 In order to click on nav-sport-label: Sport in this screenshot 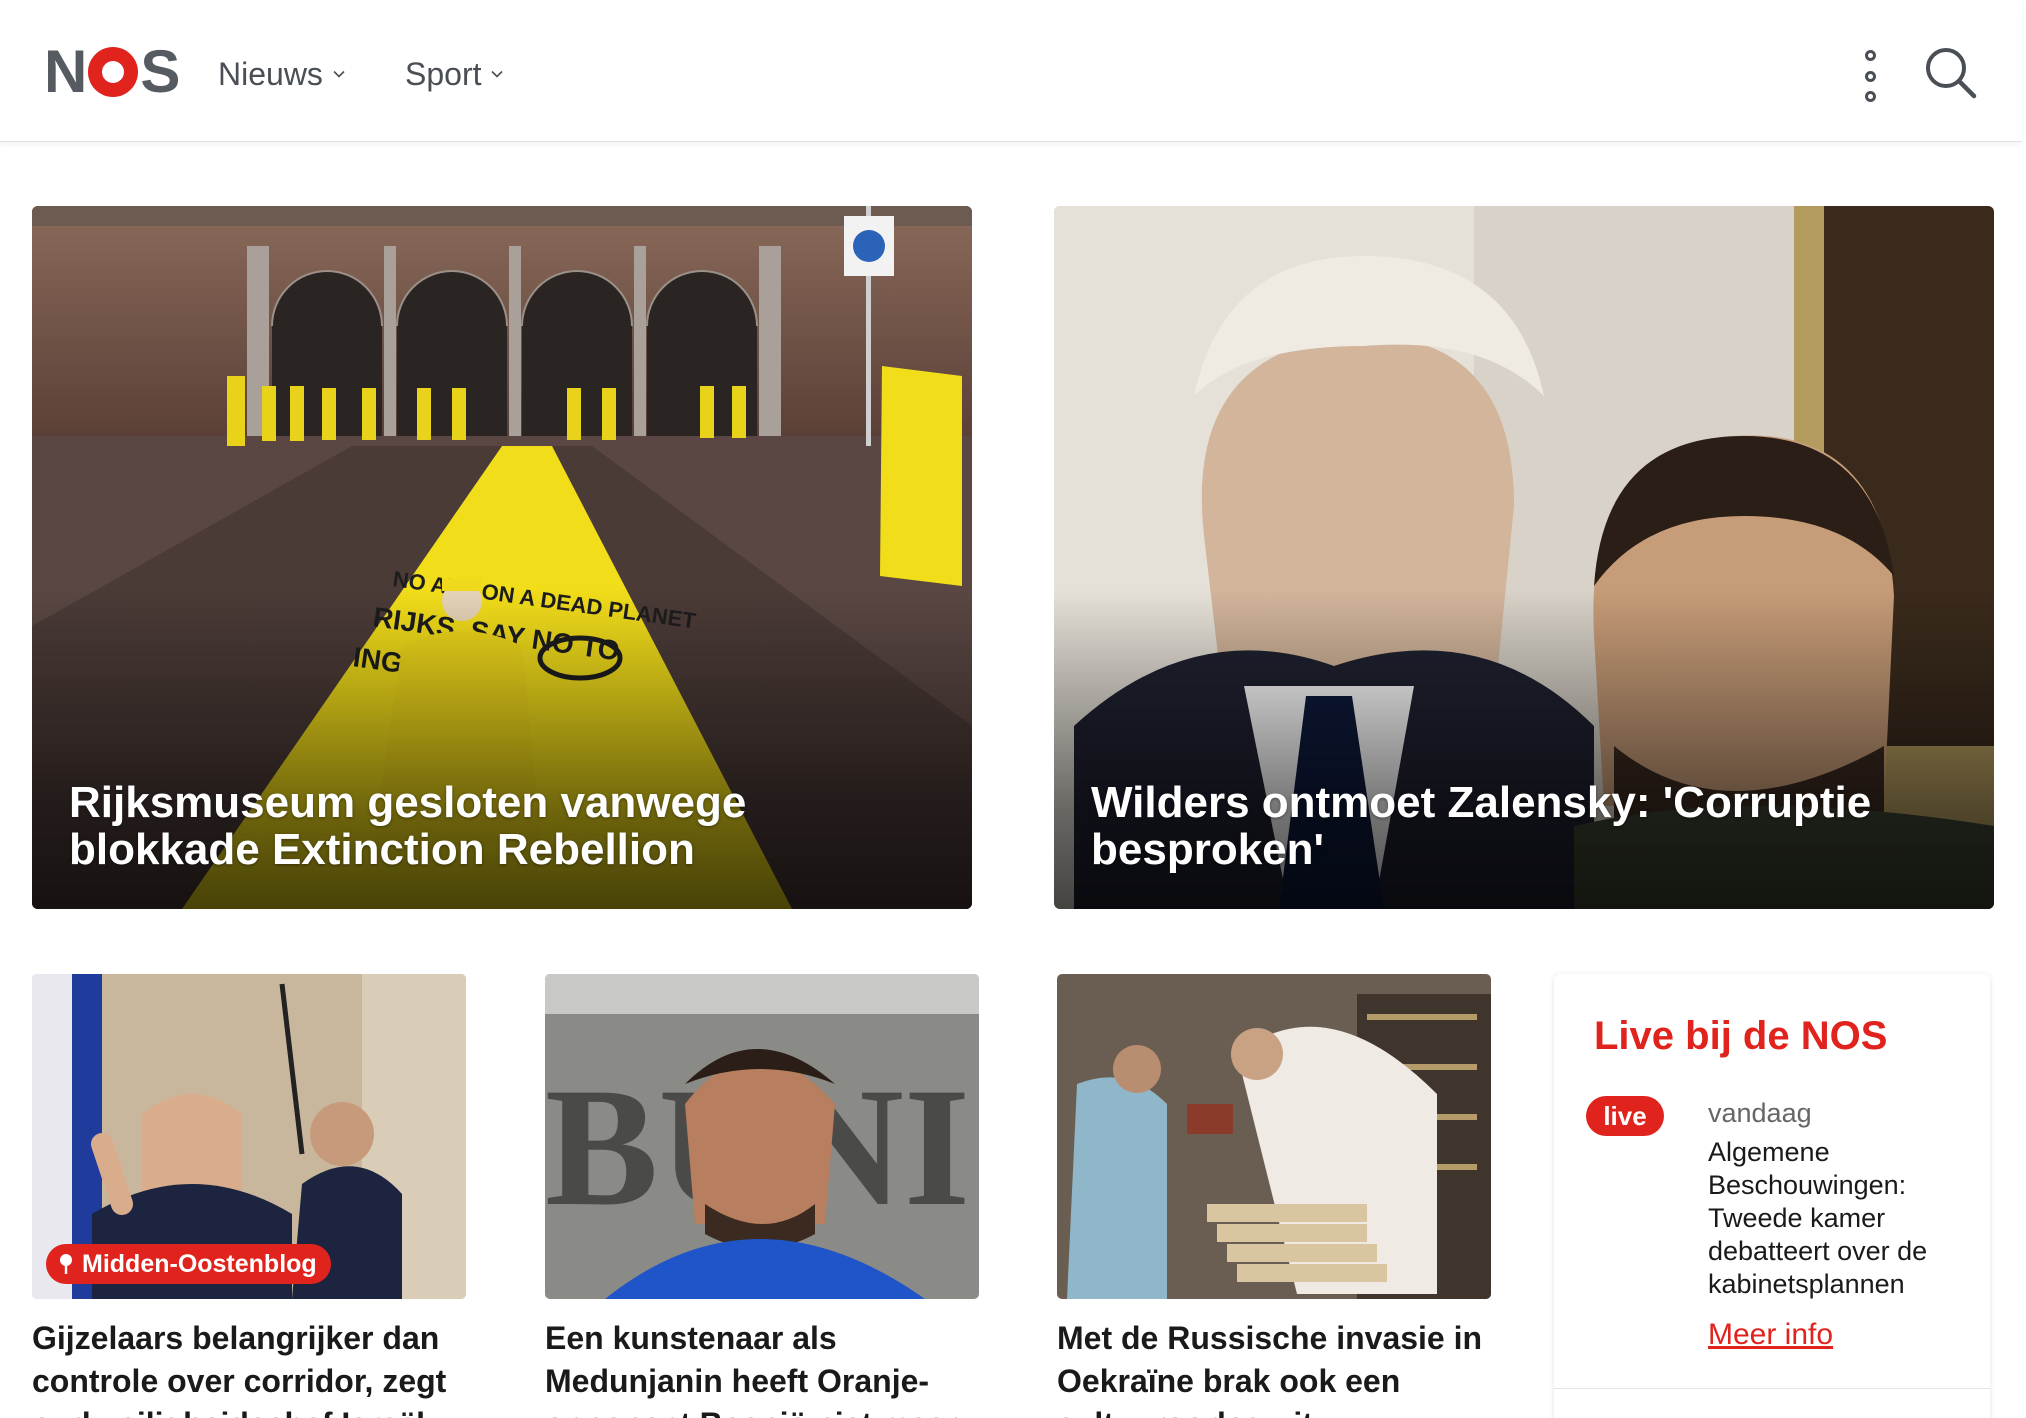, I will do `click(443, 73)`.